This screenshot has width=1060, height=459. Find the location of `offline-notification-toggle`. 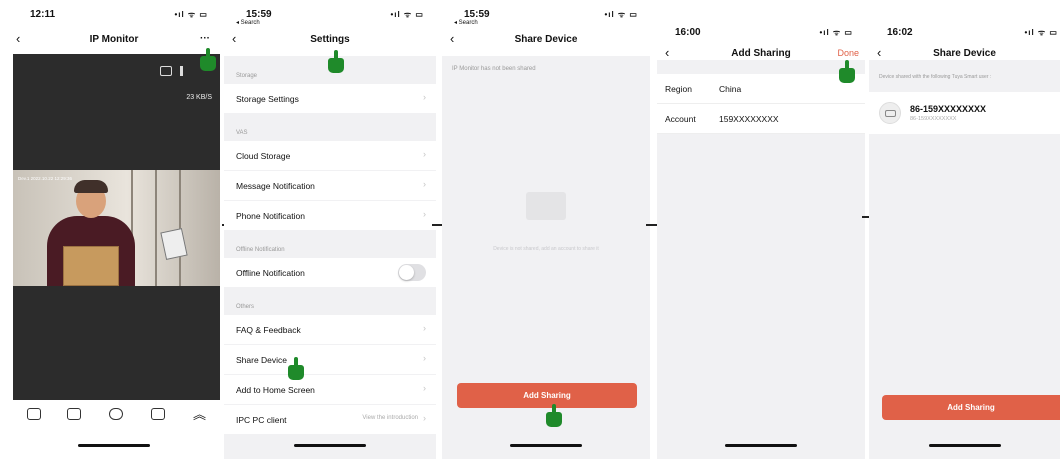

offline-notification-toggle is located at coordinates (412, 272).